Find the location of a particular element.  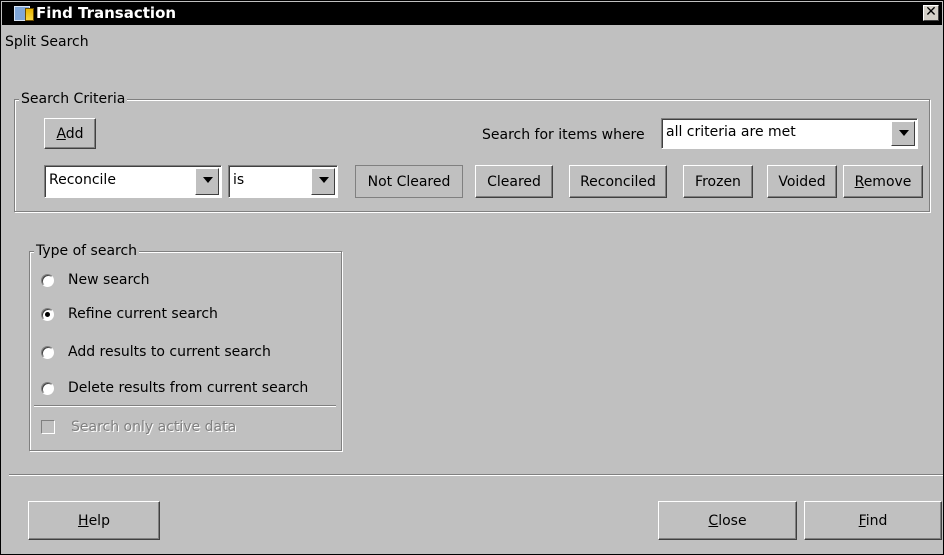

not-cleared-toggle: Not Cleared is located at coordinates (409, 181).